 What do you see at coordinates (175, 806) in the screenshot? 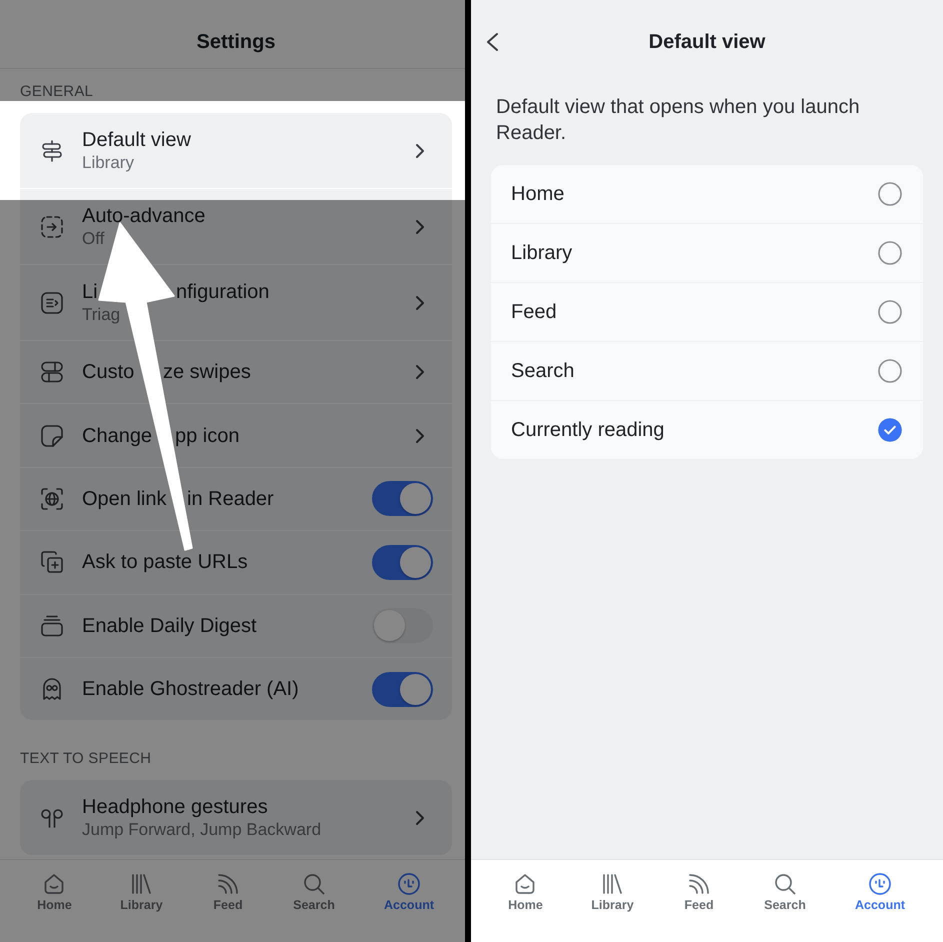
I see `row-title: Headphone gestures` at bounding box center [175, 806].